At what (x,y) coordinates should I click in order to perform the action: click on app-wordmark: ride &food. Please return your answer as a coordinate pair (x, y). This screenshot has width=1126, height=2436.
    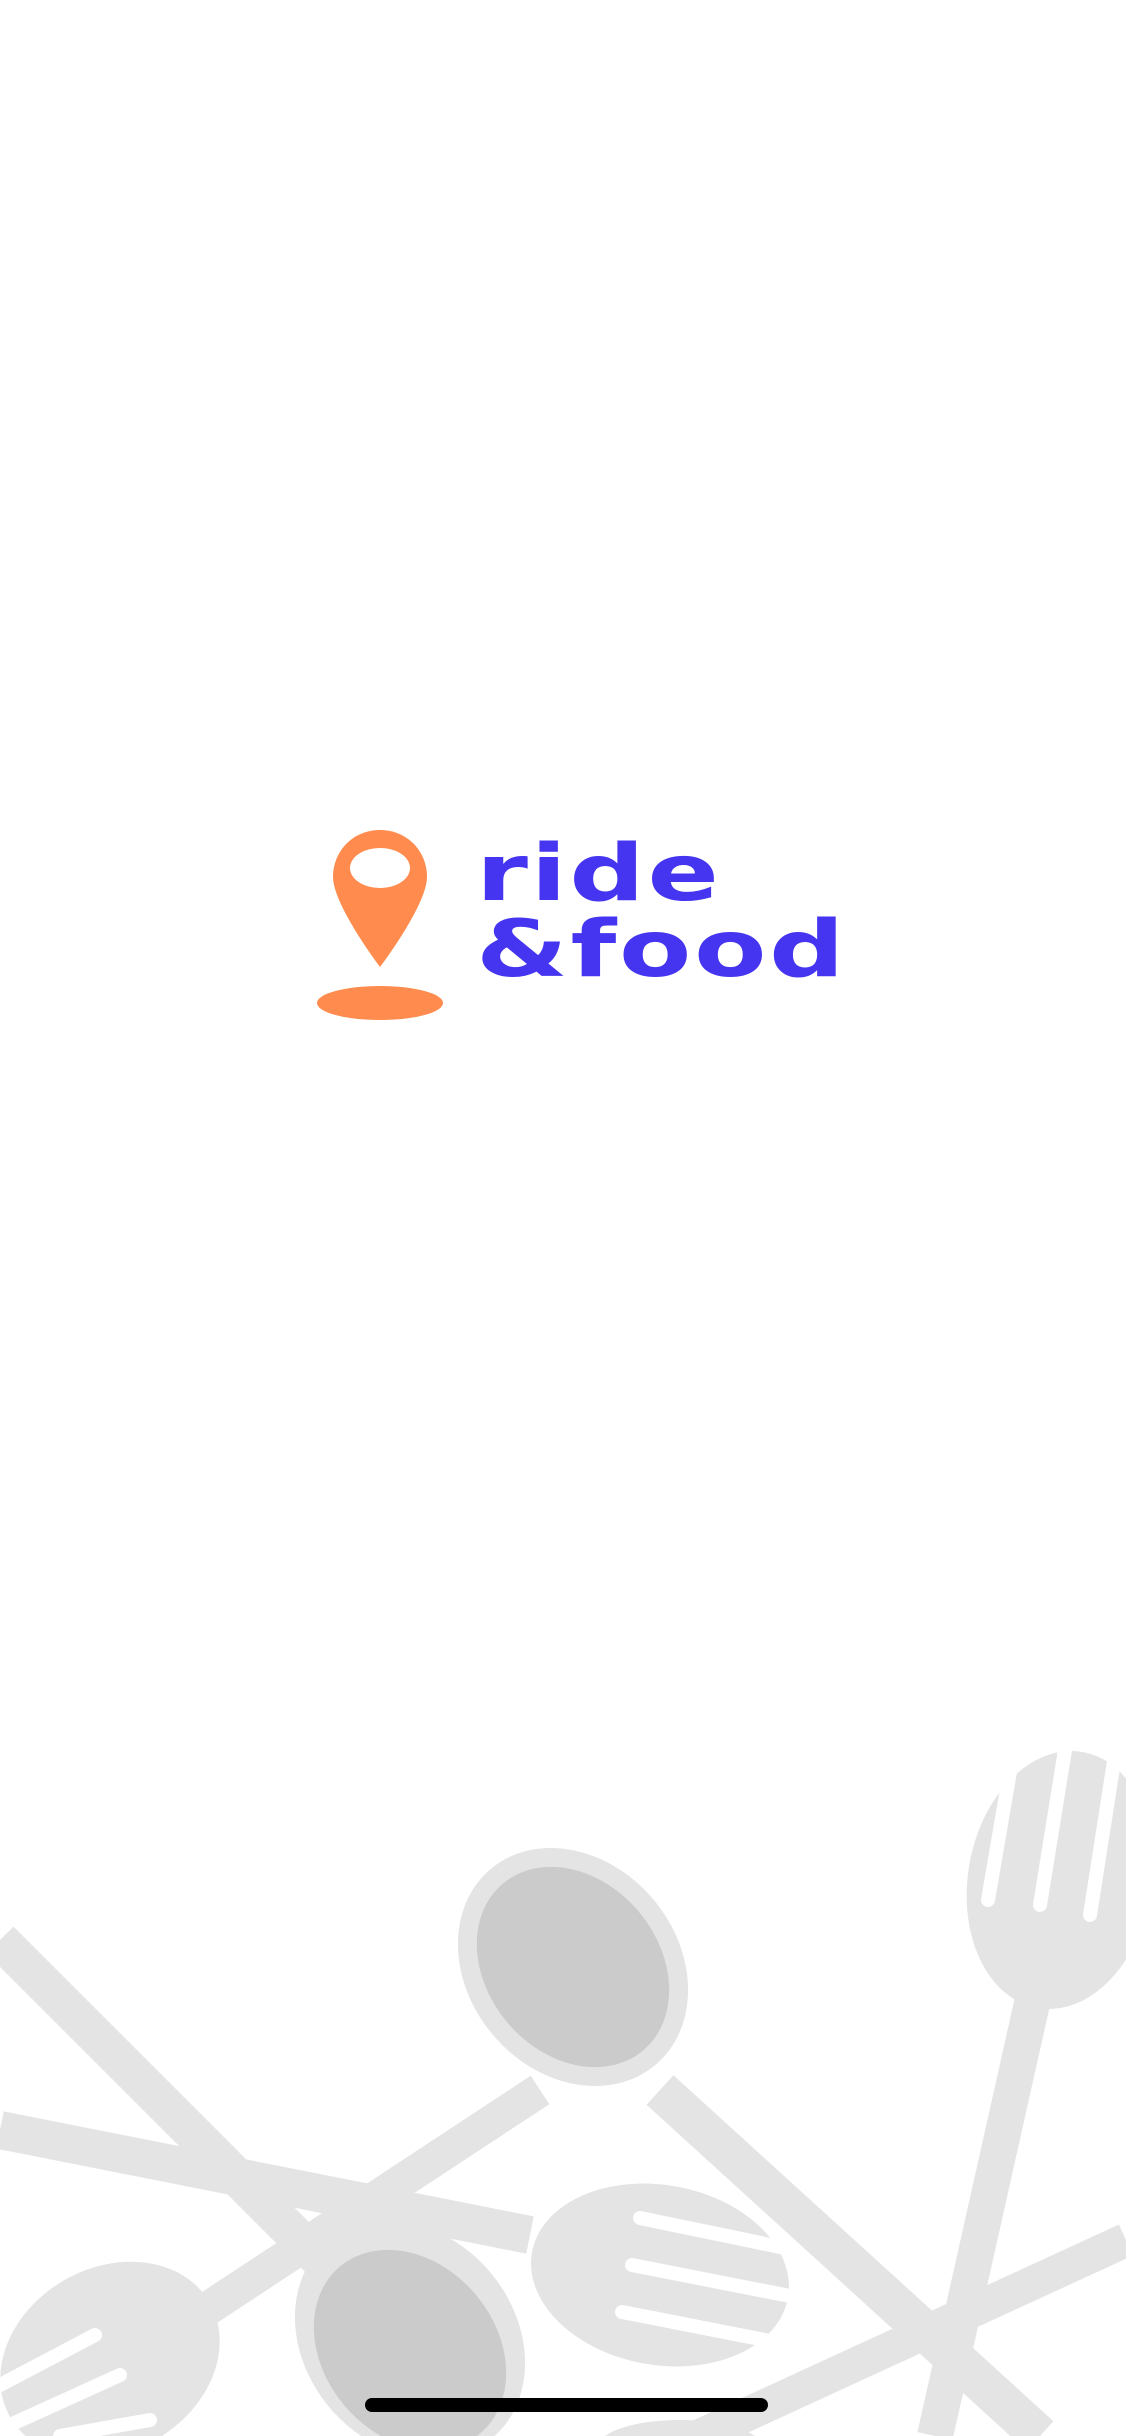
    Looking at the image, I should click on (660, 912).